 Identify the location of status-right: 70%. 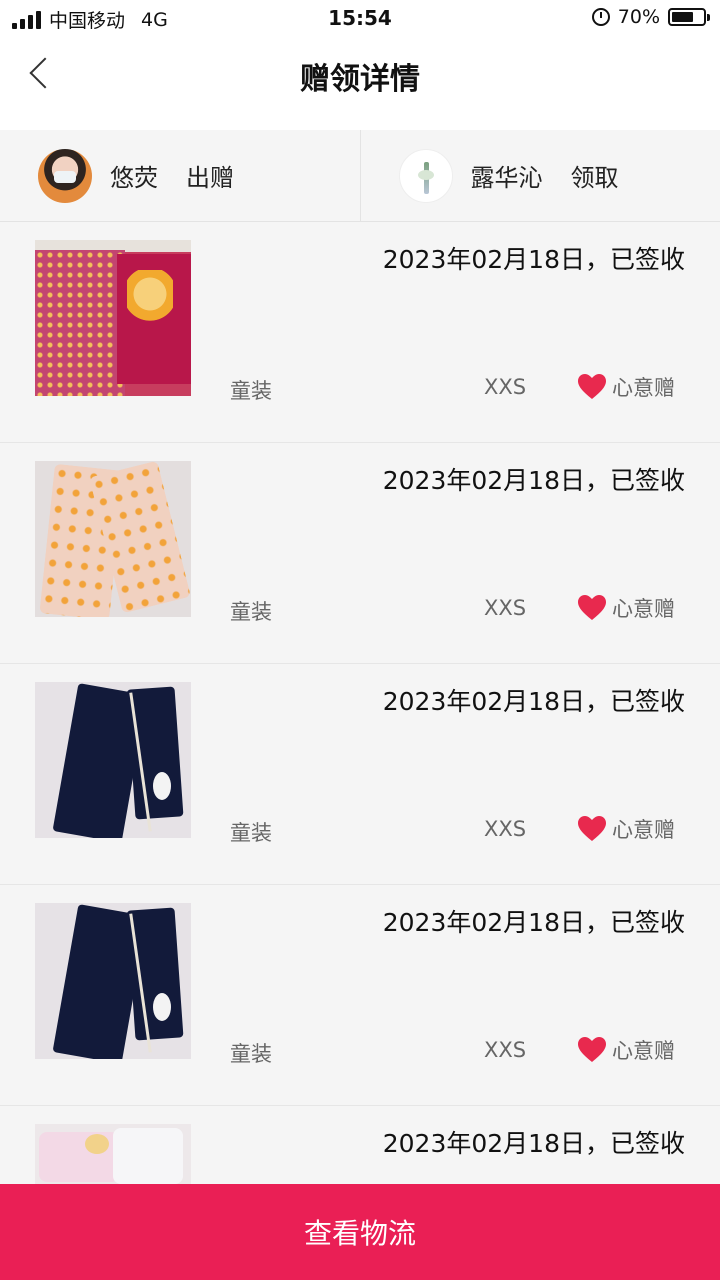
(650, 17).